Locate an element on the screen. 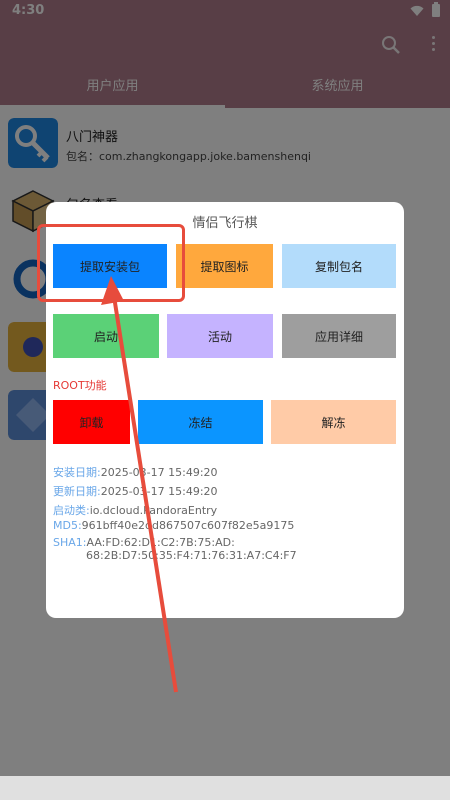 This screenshot has height=800, width=450. system-nav-bar is located at coordinates (225, 788).